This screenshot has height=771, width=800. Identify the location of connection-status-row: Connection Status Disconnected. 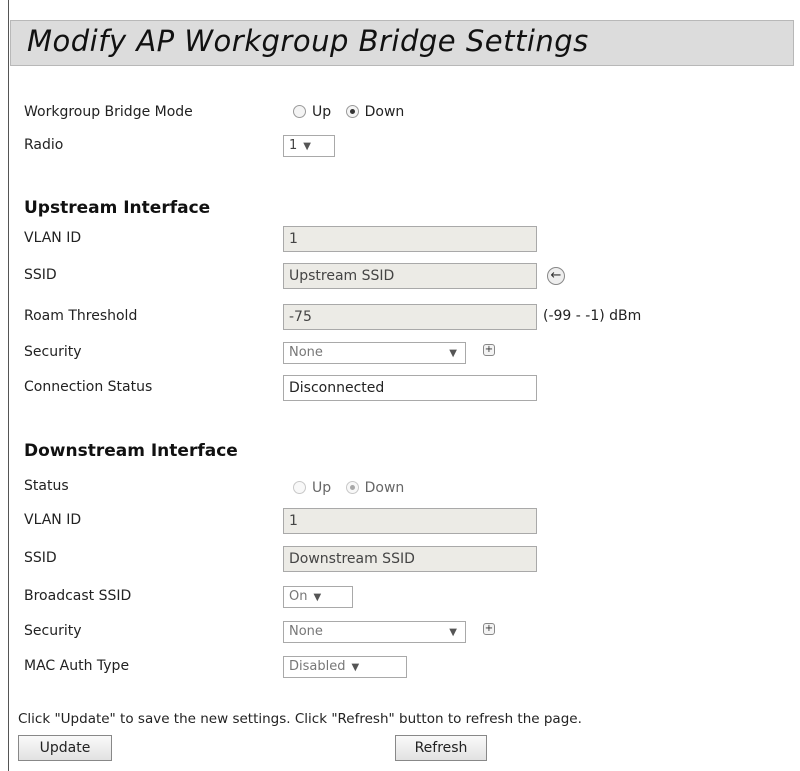
(404, 388).